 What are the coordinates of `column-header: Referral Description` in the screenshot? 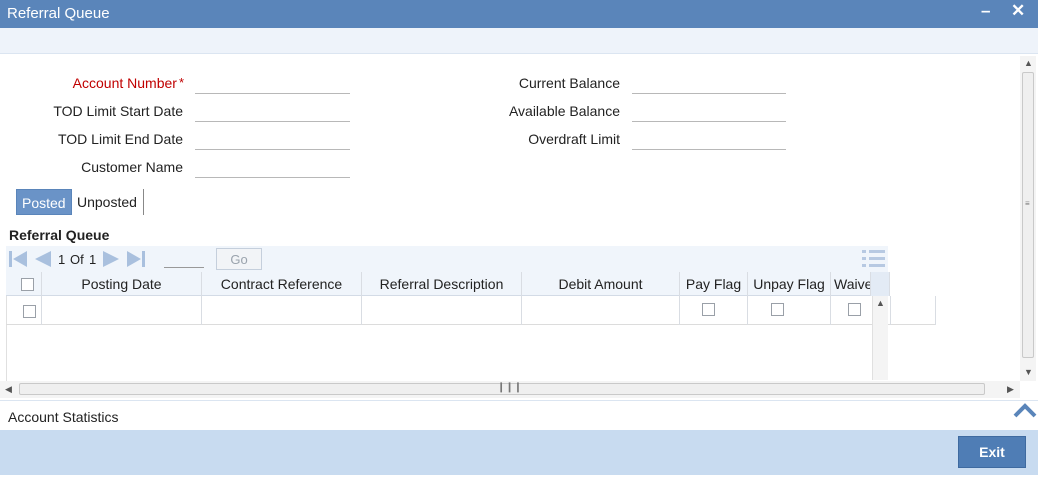 It's located at (442, 284).